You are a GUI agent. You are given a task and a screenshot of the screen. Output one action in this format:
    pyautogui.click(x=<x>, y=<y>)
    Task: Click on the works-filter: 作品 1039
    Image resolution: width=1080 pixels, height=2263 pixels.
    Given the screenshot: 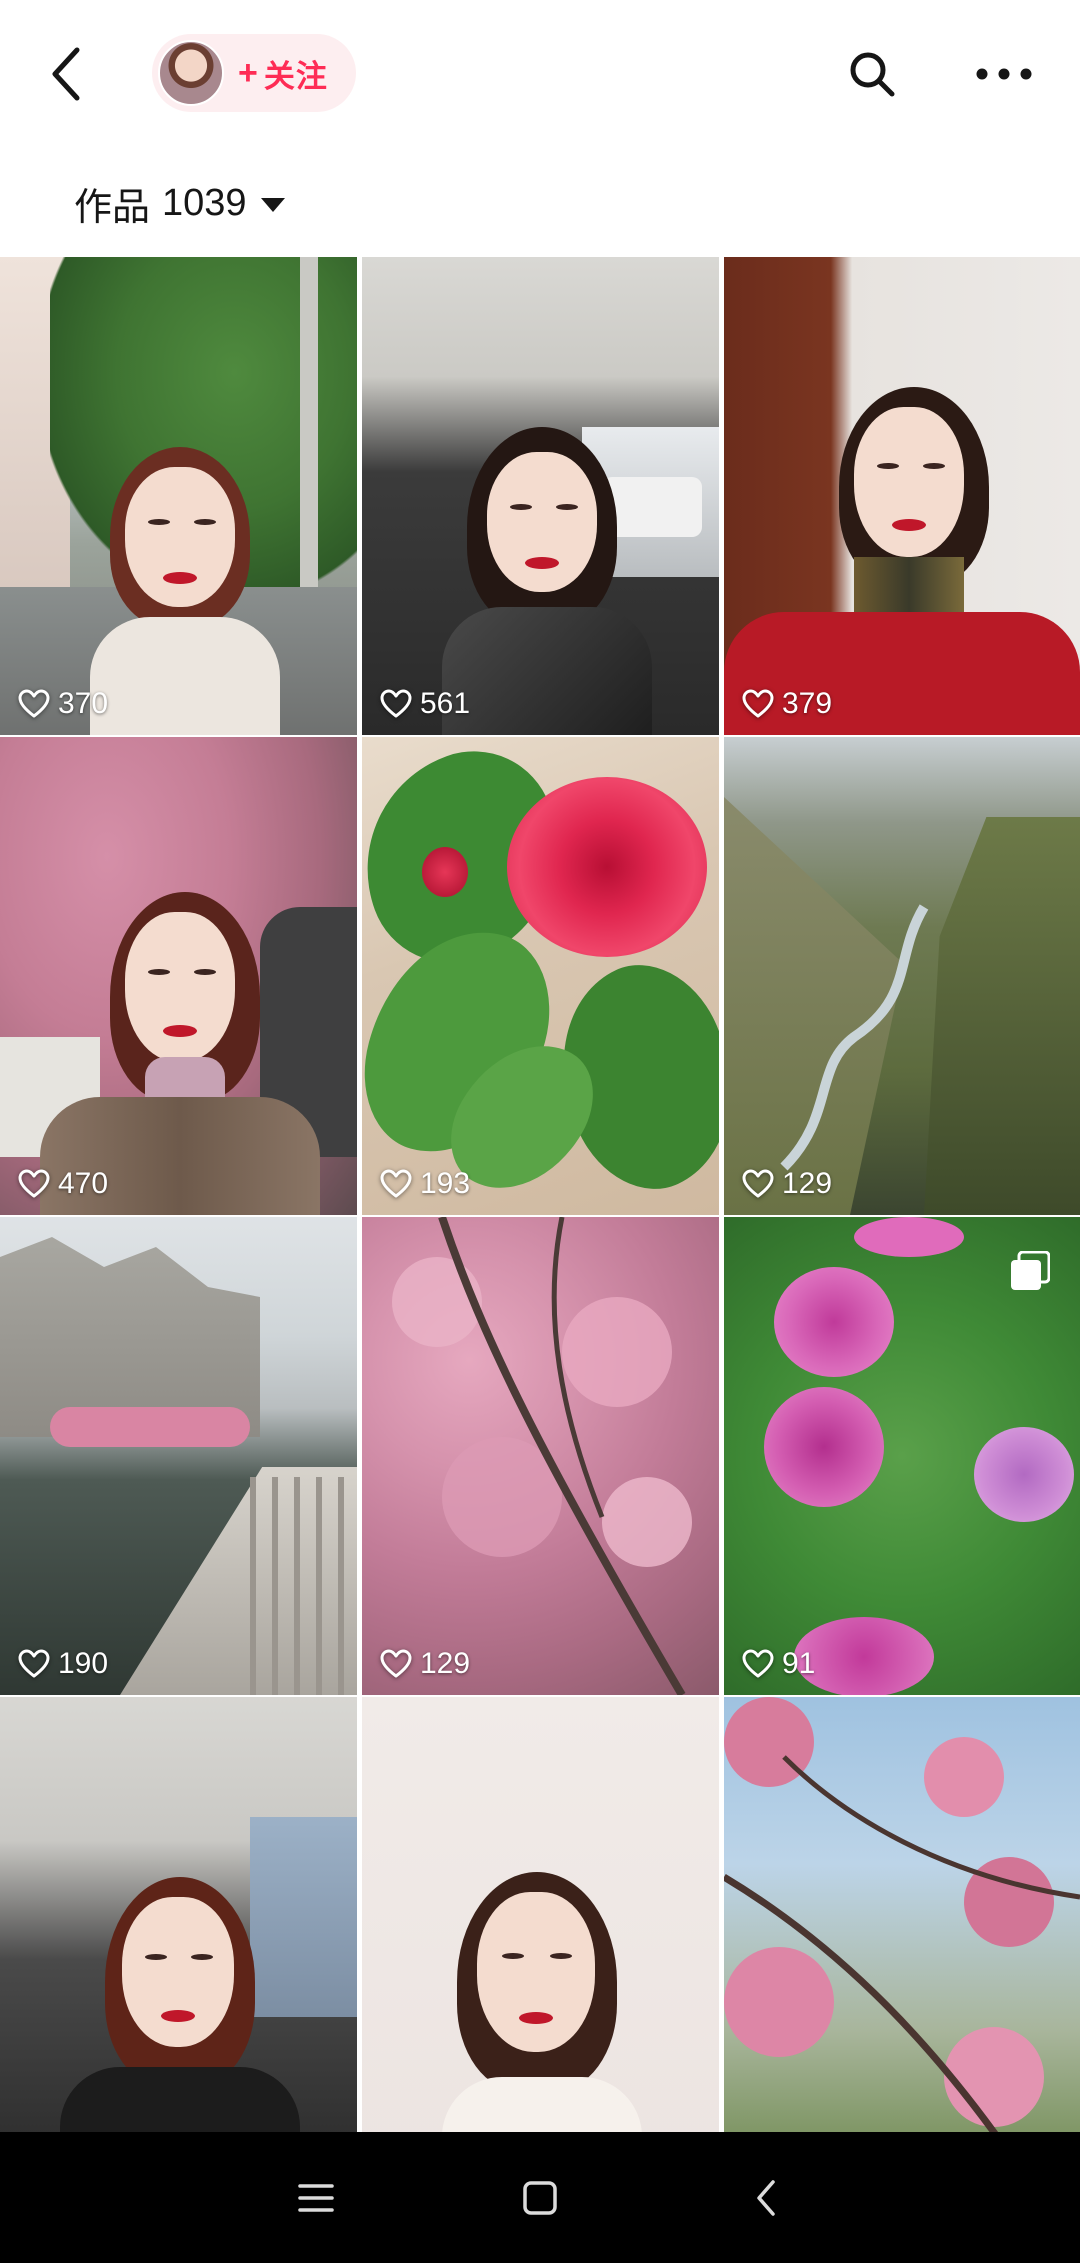 What is the action you would take?
    pyautogui.click(x=179, y=203)
    